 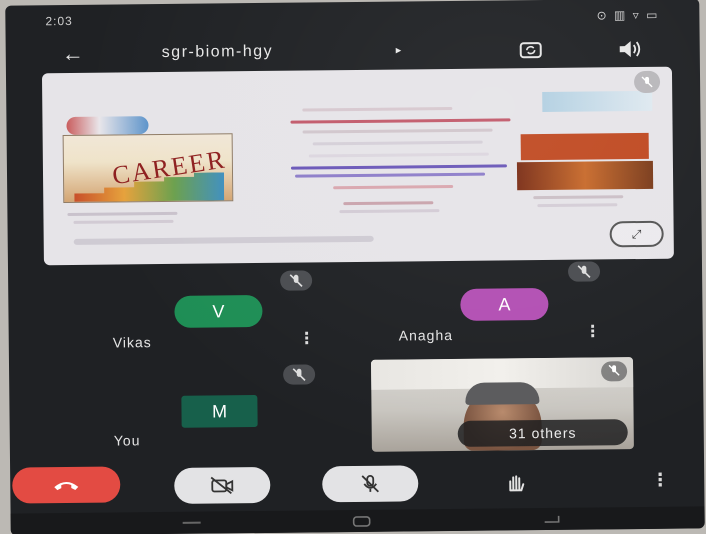 What do you see at coordinates (504, 304) in the screenshot?
I see `participant-avatar: A` at bounding box center [504, 304].